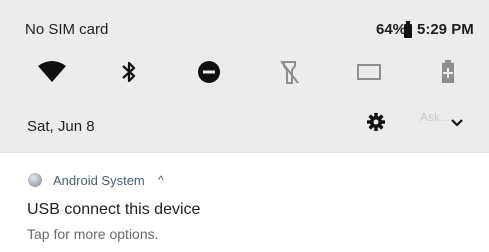 The height and width of the screenshot is (252, 489). I want to click on collapse-caret-icon: ^, so click(161, 180).